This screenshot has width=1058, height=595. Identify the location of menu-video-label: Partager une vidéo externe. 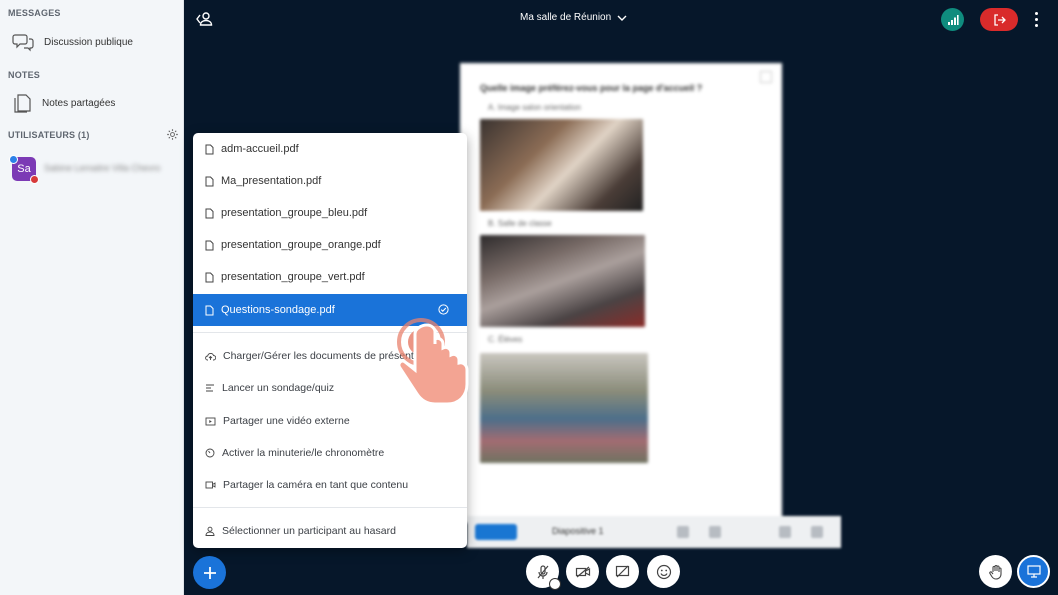
(286, 421).